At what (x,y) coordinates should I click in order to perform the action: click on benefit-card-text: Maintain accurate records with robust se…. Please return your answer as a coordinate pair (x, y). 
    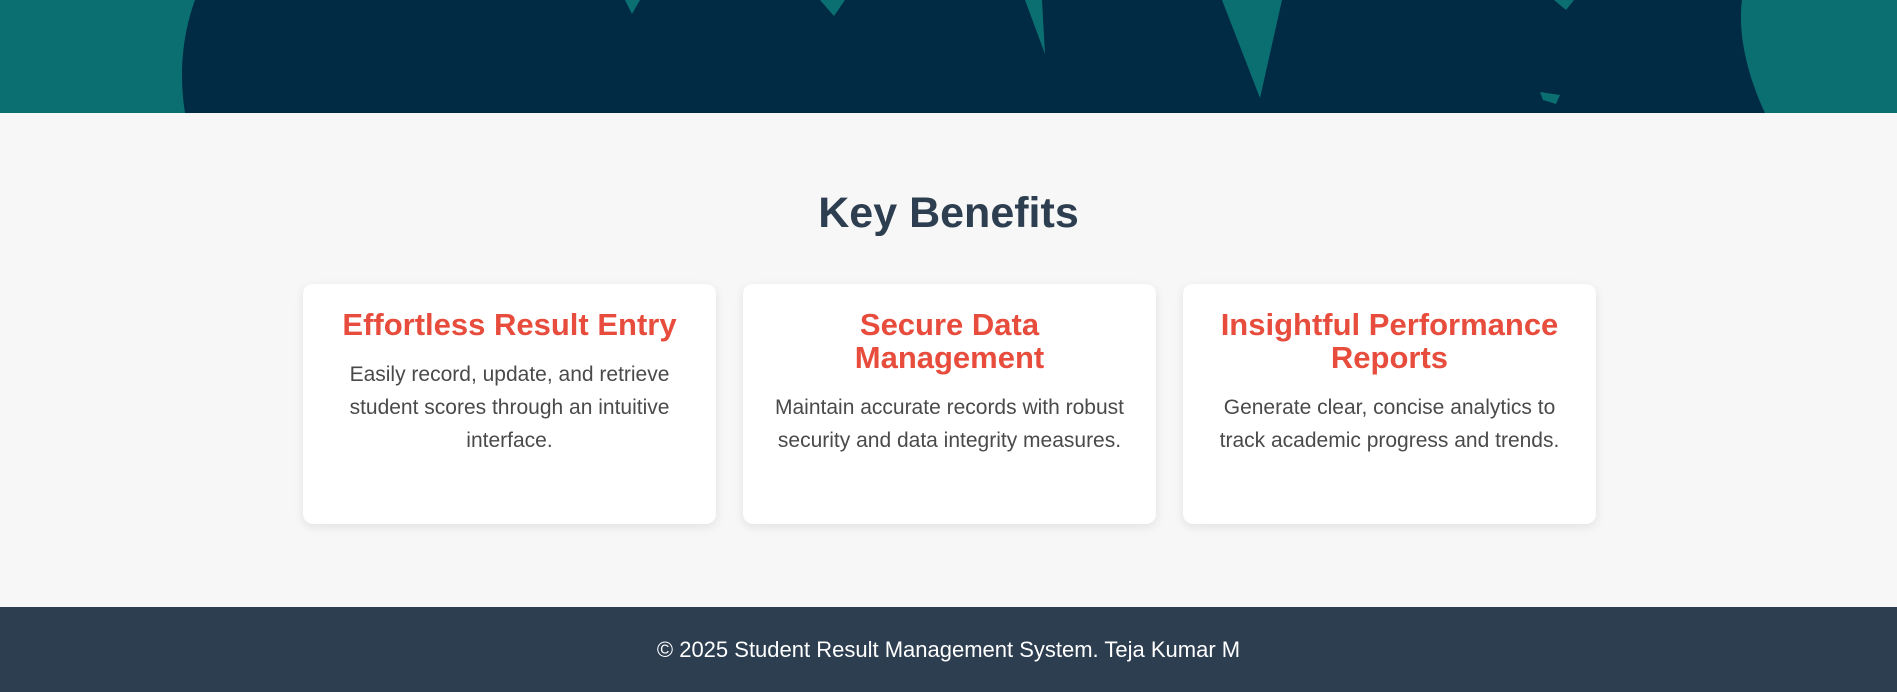
    Looking at the image, I should click on (949, 424).